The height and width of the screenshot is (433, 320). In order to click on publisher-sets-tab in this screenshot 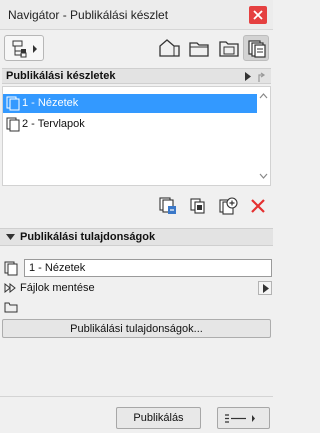, I will do `click(256, 48)`.